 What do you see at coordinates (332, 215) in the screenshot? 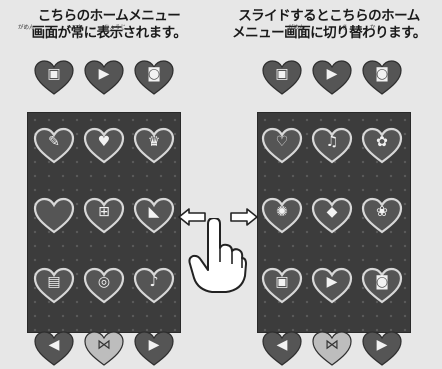
I see `heart-gem-icon: ◆` at bounding box center [332, 215].